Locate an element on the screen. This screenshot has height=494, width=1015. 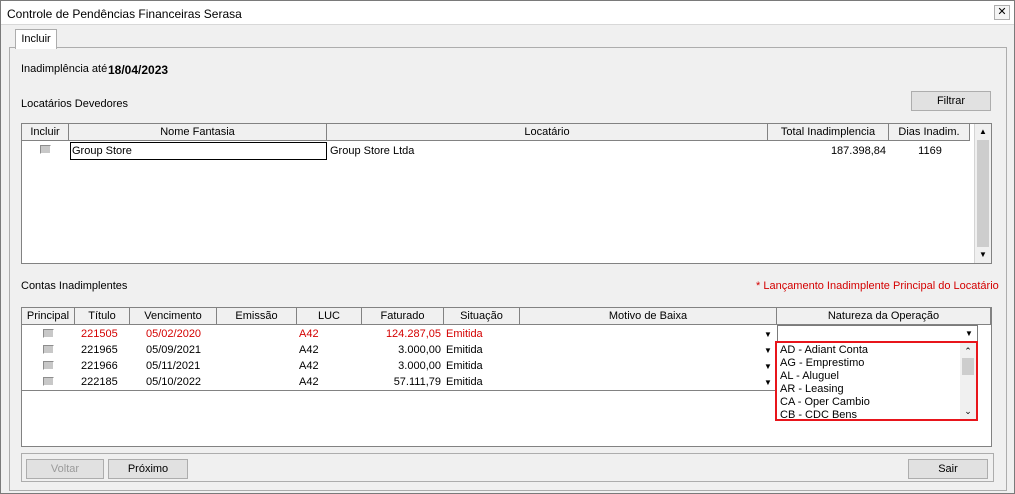
col-header-motivo-baixa: Motivo de Baixa is located at coordinates (648, 316).